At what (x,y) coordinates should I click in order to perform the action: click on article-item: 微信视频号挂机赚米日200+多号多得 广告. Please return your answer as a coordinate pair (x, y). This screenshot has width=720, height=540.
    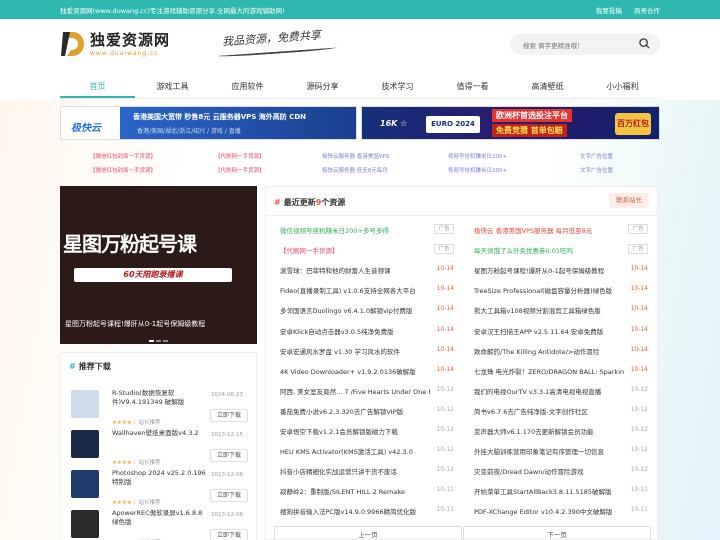
    Looking at the image, I should click on (364, 229).